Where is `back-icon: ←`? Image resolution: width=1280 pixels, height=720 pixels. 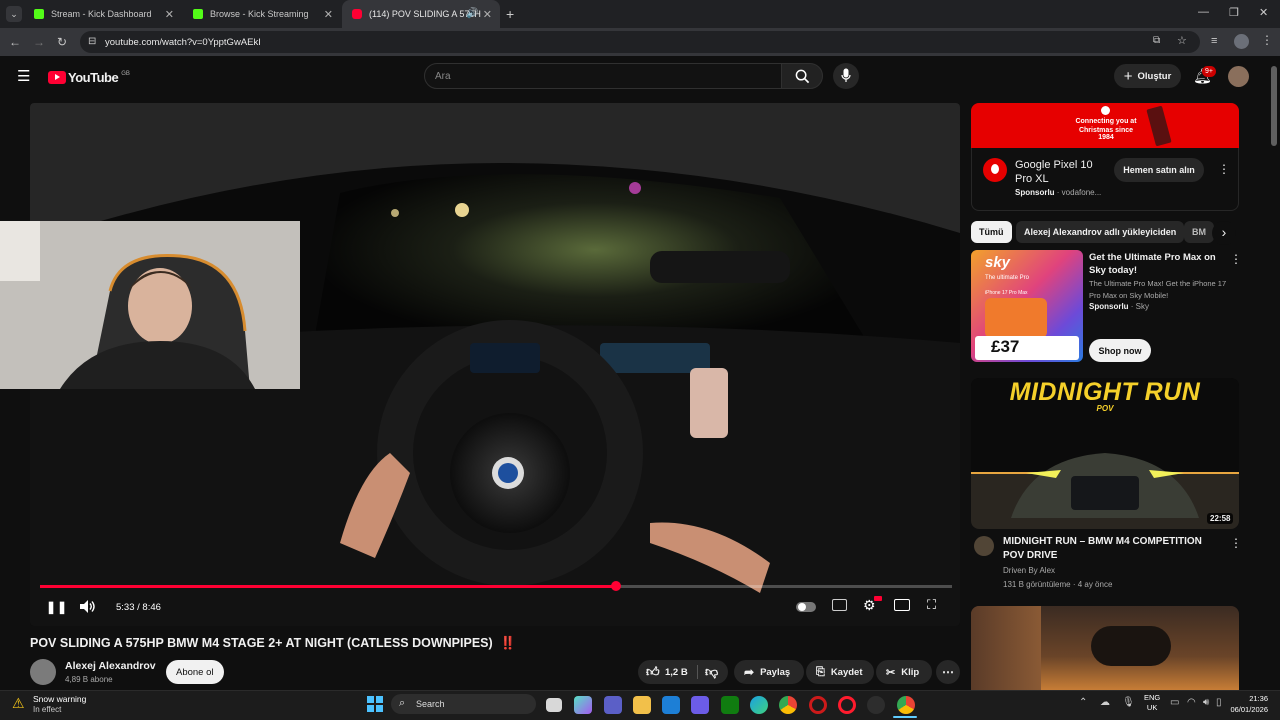 back-icon: ← is located at coordinates (15, 42).